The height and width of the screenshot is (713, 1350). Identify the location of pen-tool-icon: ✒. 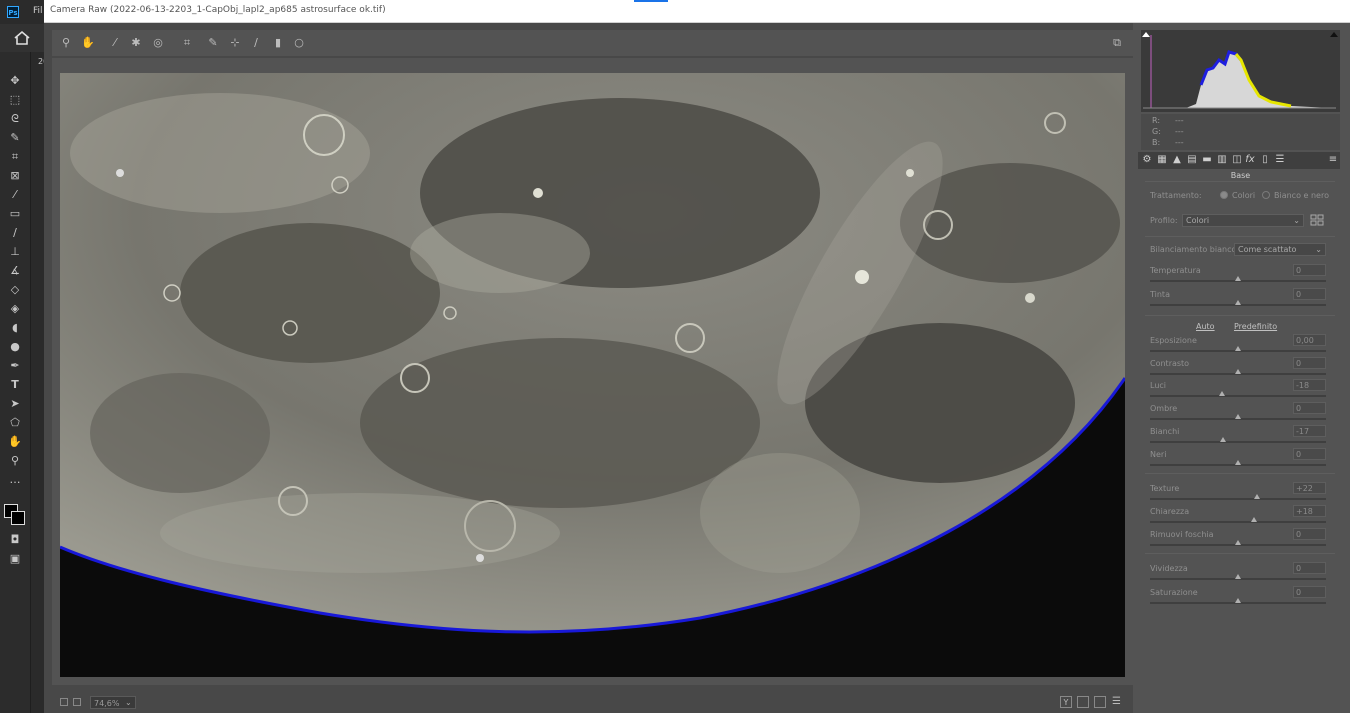
(15, 366).